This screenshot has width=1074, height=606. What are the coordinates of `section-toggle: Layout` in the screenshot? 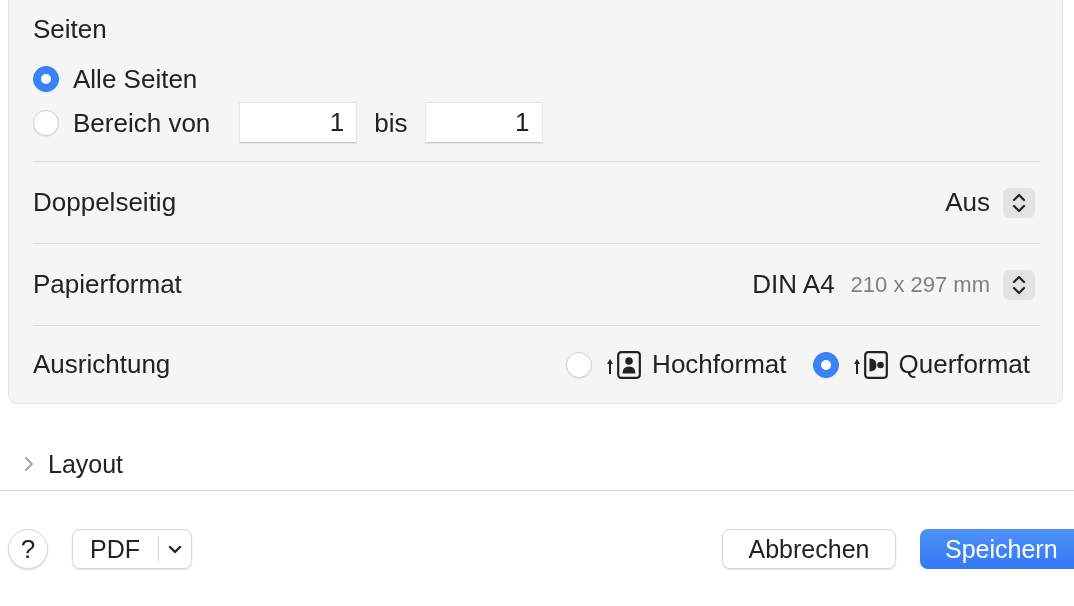 It's located at (86, 464).